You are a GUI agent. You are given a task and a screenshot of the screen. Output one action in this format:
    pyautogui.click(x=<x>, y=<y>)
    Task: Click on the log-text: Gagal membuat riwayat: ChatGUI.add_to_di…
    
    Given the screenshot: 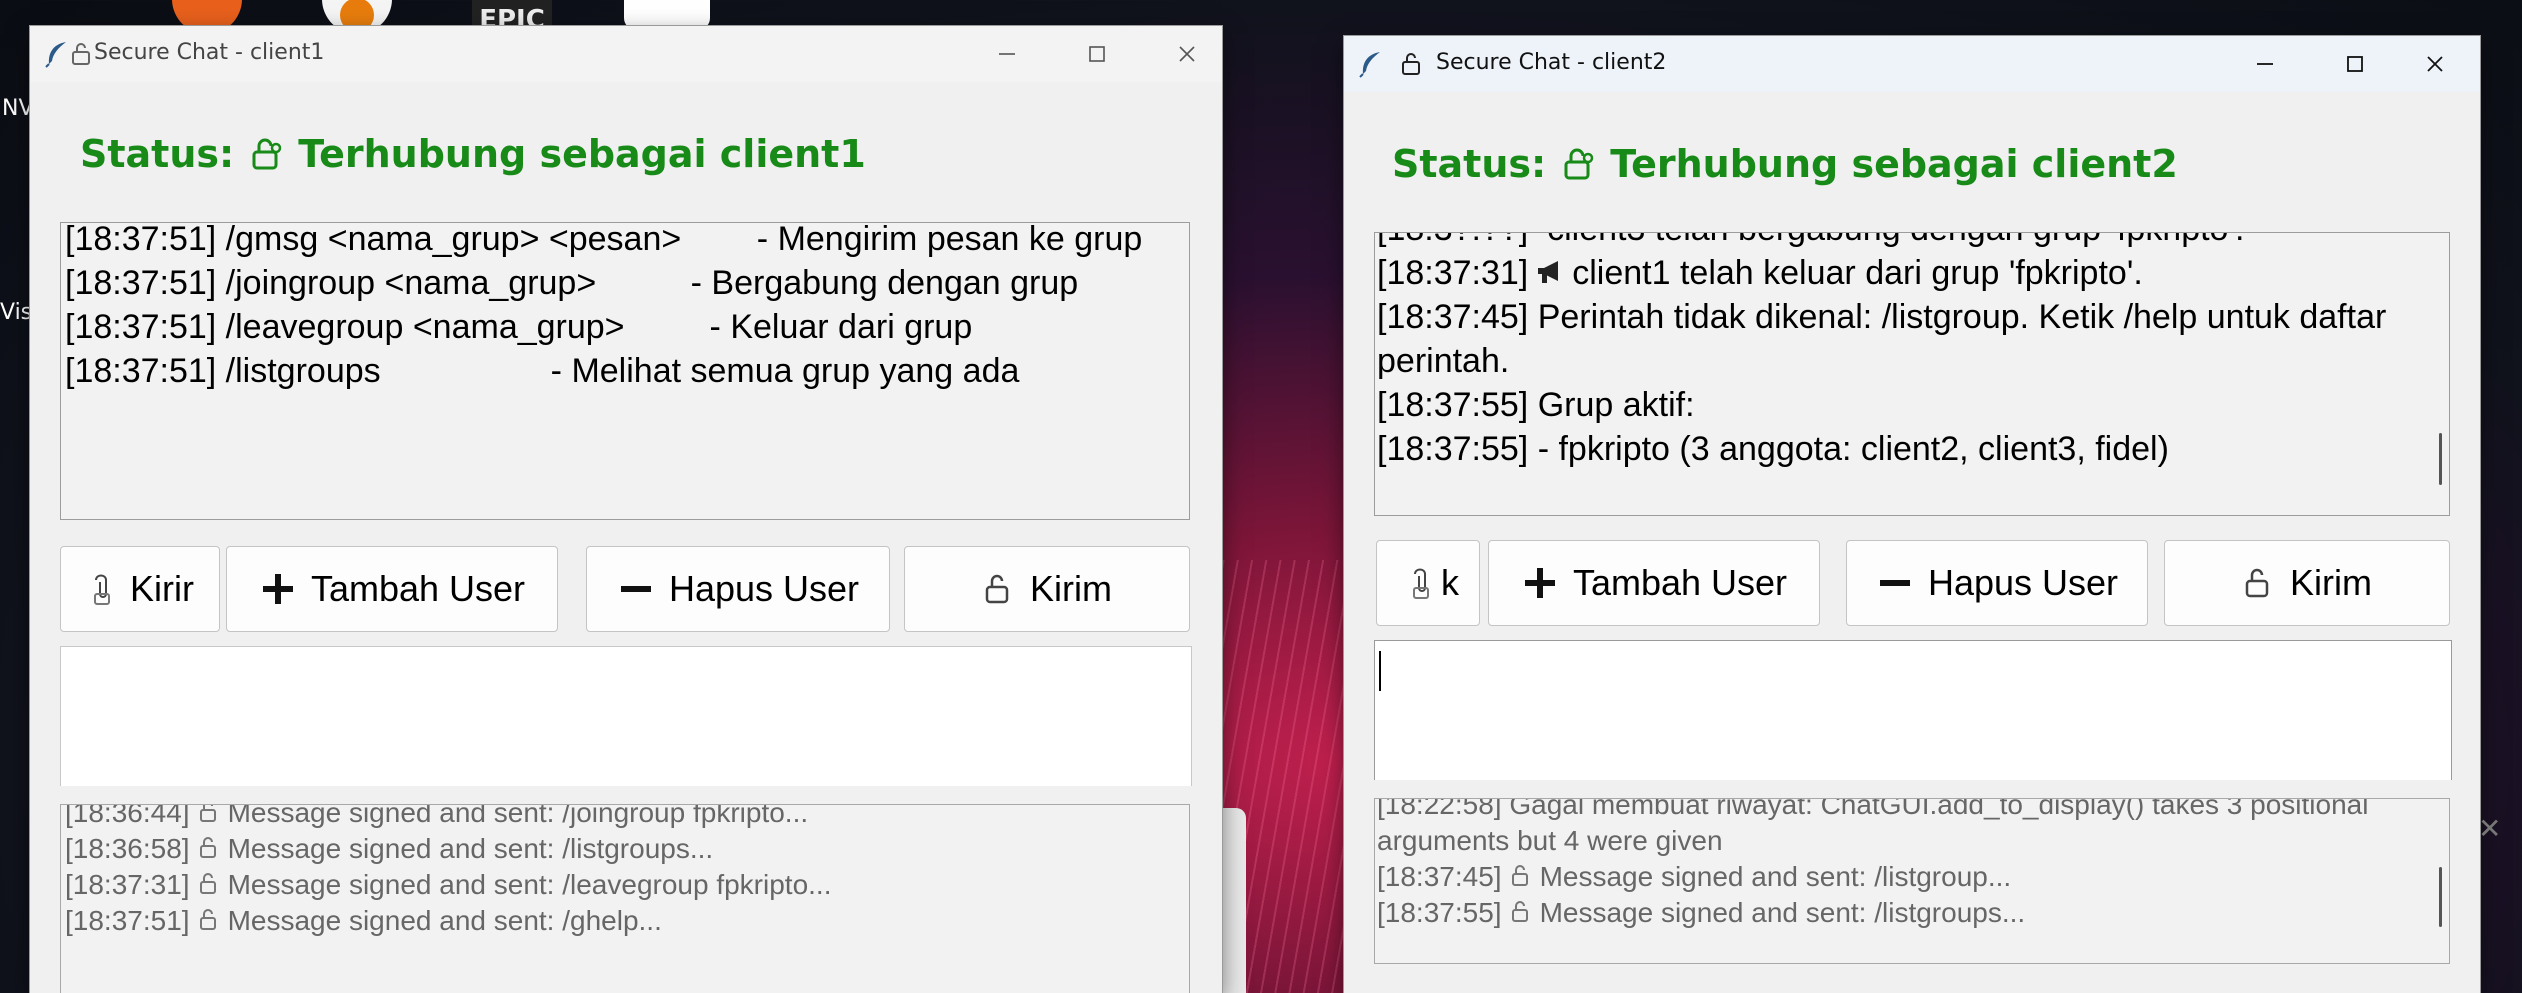 What is the action you would take?
    pyautogui.click(x=1877, y=827)
    